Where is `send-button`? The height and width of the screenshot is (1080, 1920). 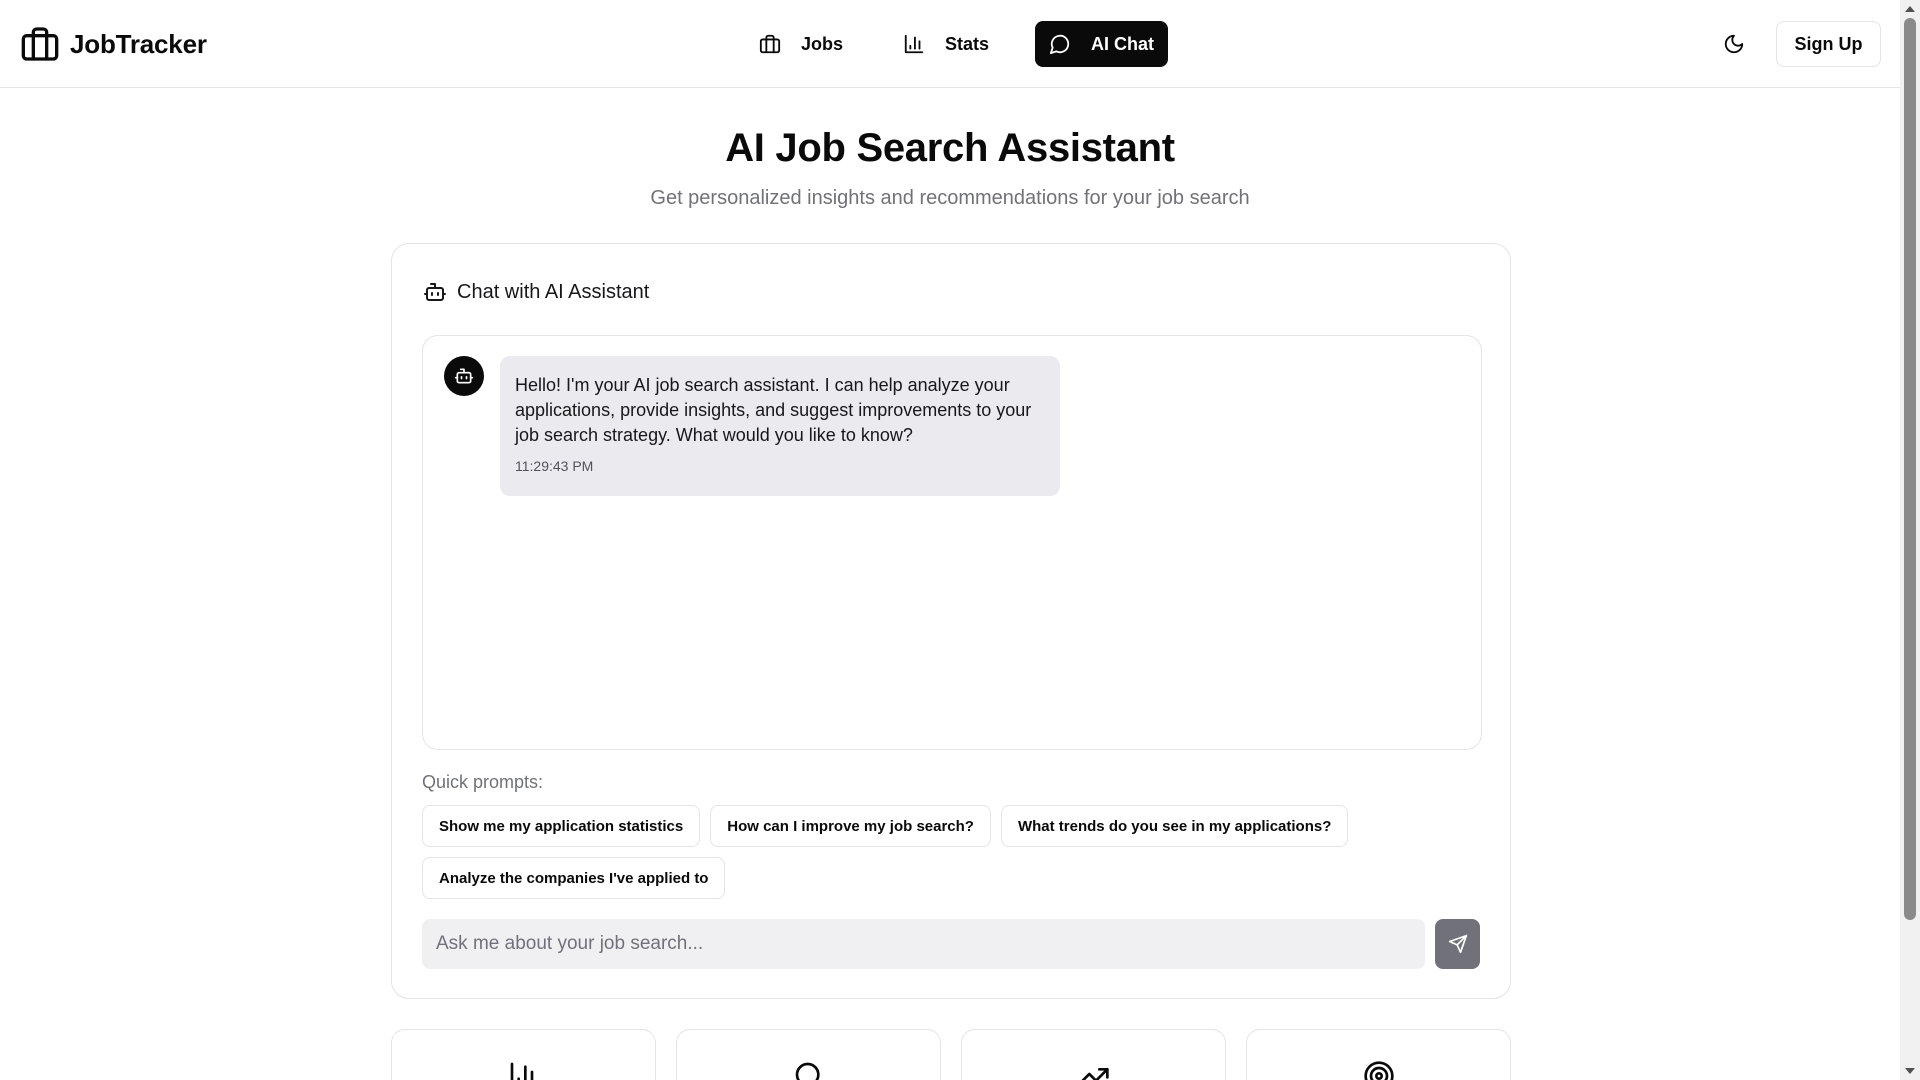 send-button is located at coordinates (1457, 944).